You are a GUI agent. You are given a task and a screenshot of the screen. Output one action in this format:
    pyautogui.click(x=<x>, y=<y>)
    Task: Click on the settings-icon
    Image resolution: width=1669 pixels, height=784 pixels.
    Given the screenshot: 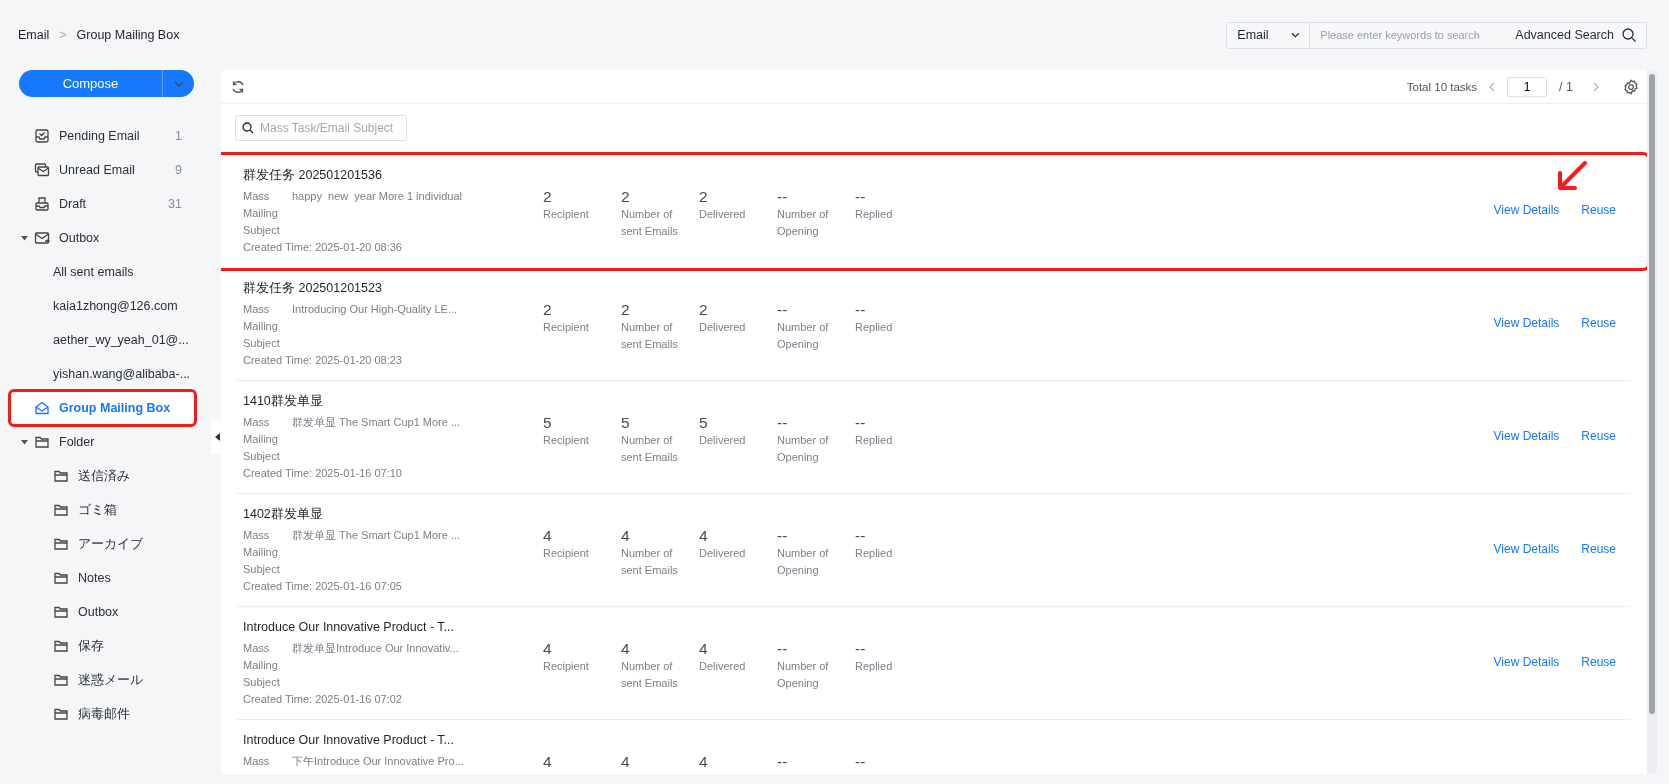 What is the action you would take?
    pyautogui.click(x=1631, y=86)
    